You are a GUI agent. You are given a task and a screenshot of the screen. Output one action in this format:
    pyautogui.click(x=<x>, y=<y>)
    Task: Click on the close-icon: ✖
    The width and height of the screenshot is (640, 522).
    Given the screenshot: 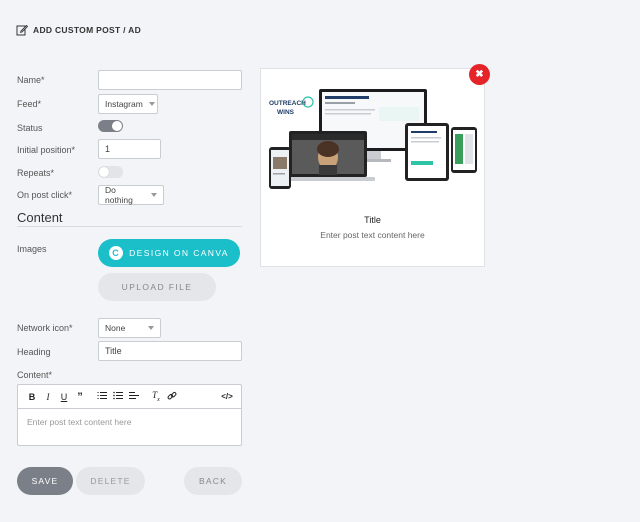 What is the action you would take?
    pyautogui.click(x=479, y=74)
    